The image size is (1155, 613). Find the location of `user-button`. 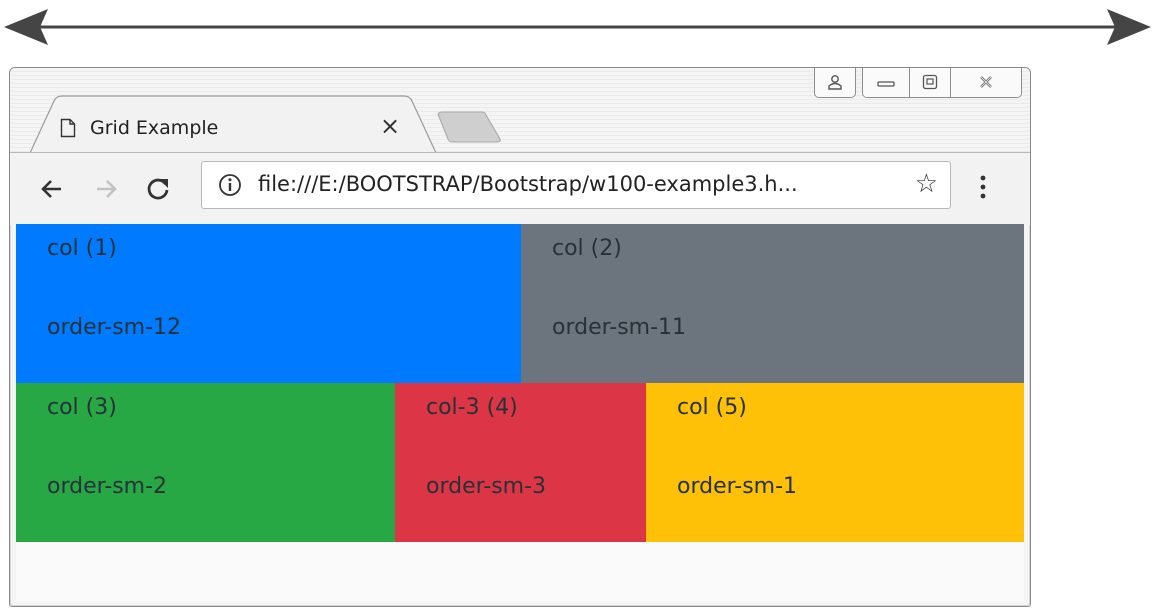

user-button is located at coordinates (835, 83).